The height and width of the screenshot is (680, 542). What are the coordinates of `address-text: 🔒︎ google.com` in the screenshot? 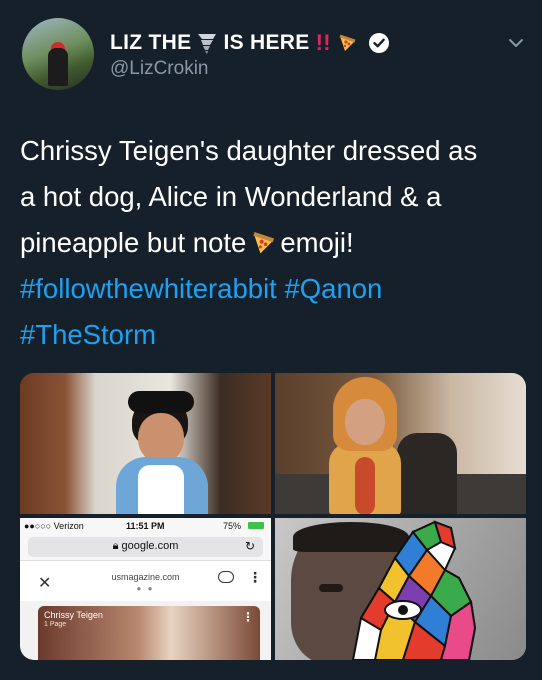 It's located at (145, 546).